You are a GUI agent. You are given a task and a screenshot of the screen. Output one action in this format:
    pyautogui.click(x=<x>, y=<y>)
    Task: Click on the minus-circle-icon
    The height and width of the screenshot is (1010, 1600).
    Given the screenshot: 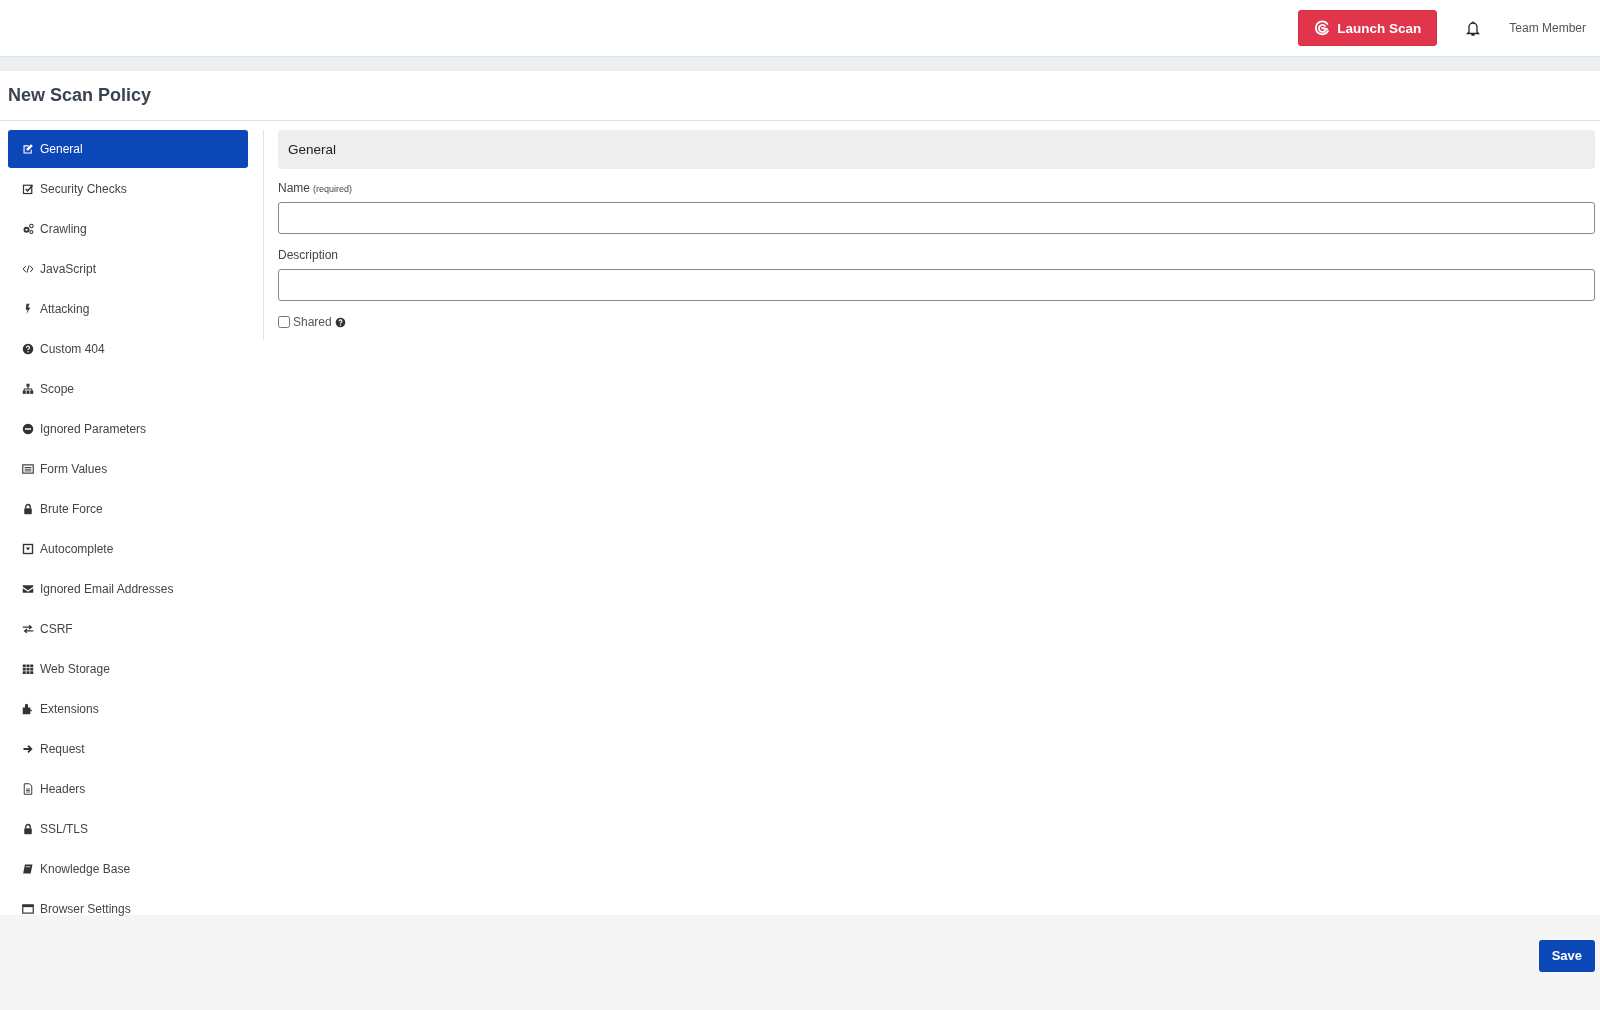 What is the action you would take?
    pyautogui.click(x=28, y=429)
    